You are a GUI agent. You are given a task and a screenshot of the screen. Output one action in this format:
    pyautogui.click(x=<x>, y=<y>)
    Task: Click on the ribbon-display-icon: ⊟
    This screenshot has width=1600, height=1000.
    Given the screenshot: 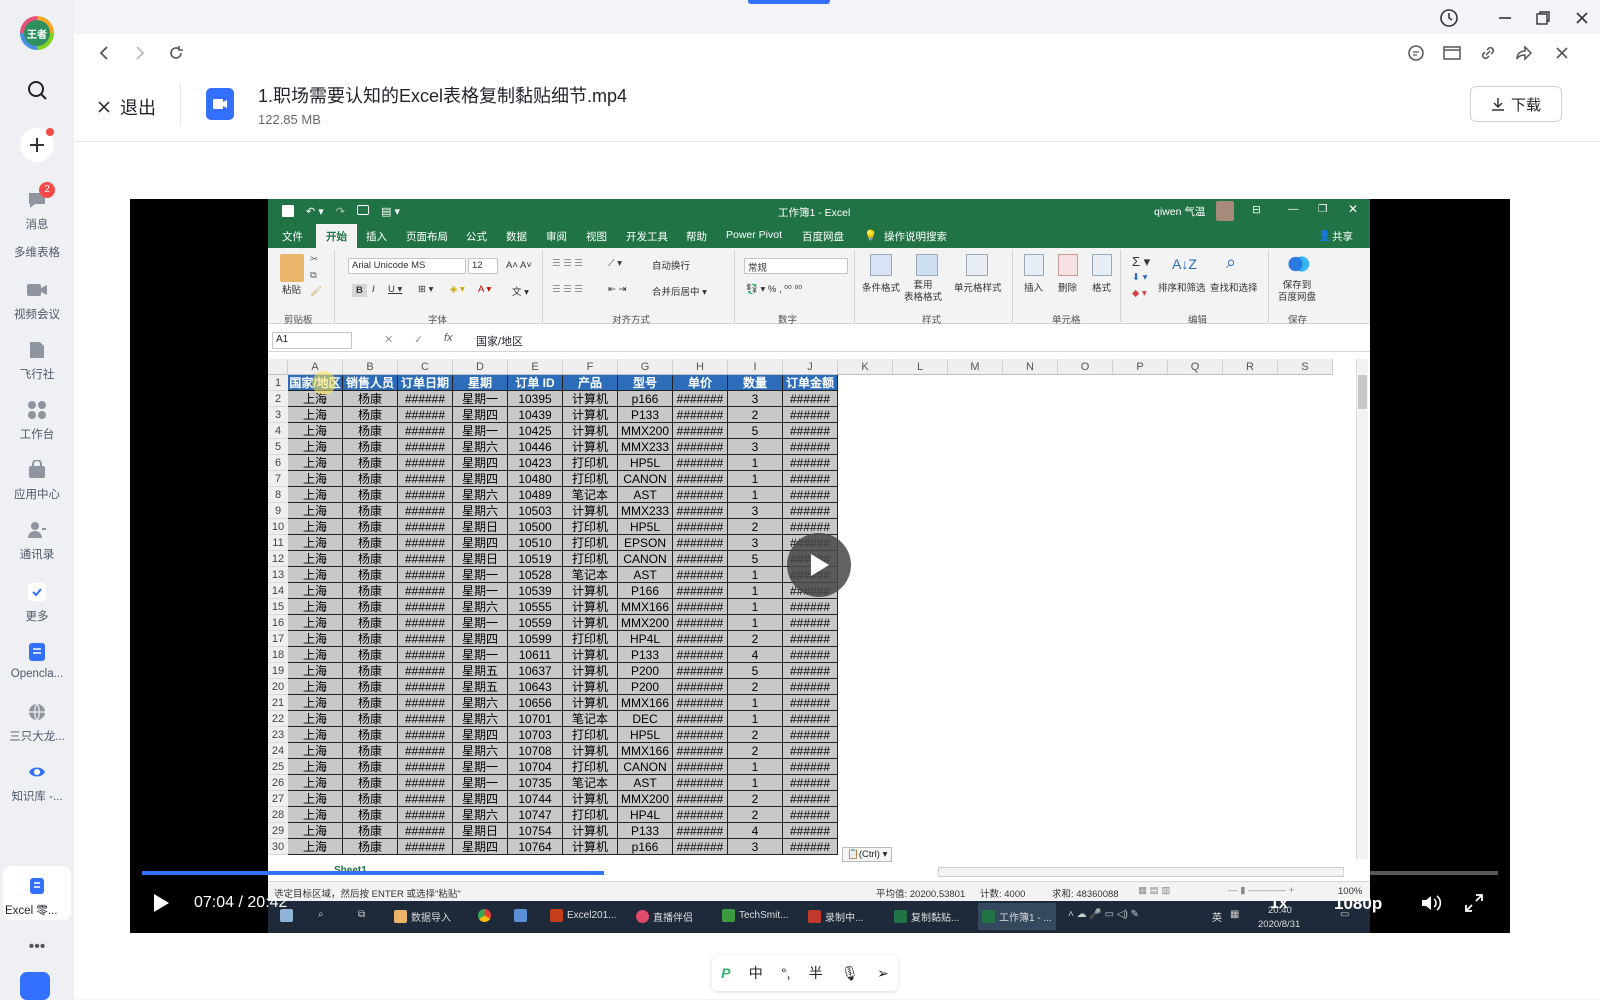 What is the action you would take?
    pyautogui.click(x=1256, y=210)
    